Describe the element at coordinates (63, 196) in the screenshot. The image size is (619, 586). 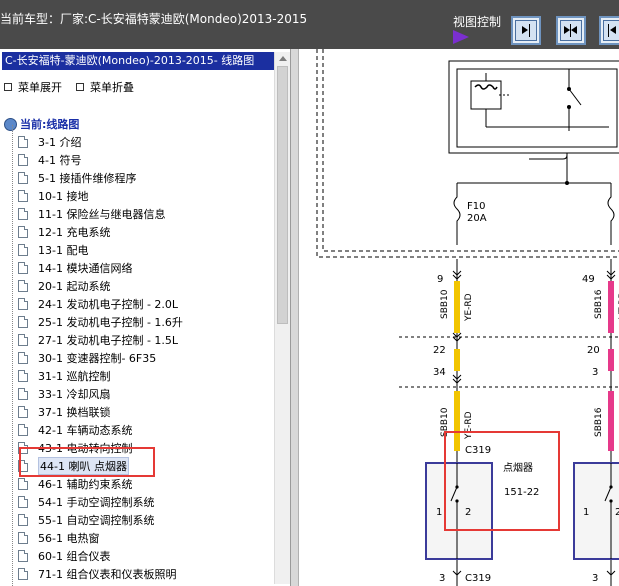
I see `tree-item-label: 10-1 接地` at that location.